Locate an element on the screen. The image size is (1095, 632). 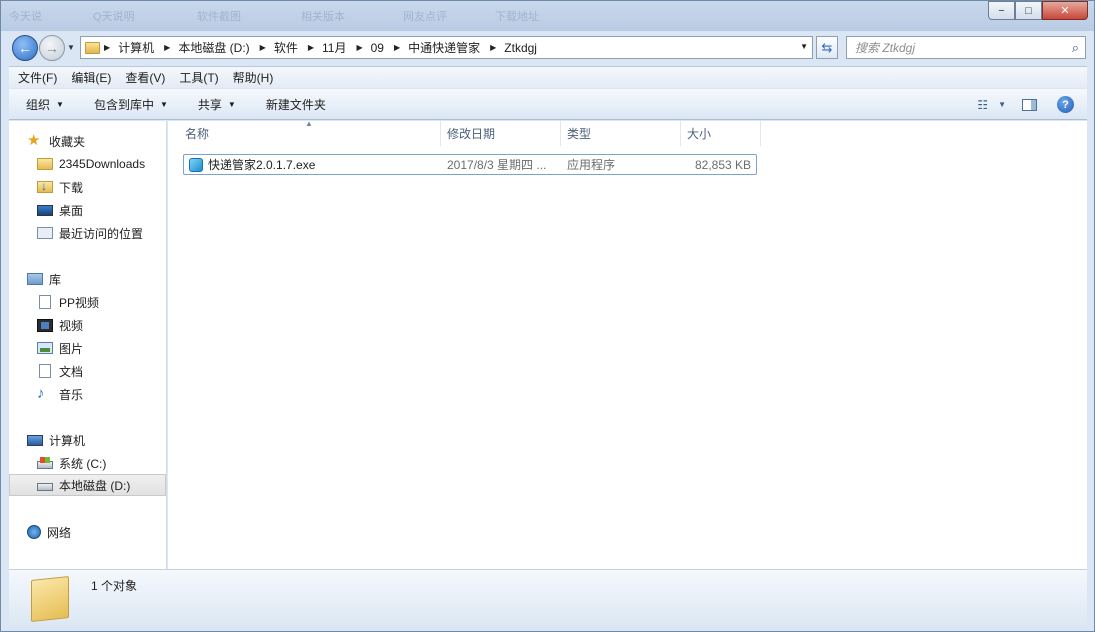
star-icon: ★ is located at coordinates (34, 140).